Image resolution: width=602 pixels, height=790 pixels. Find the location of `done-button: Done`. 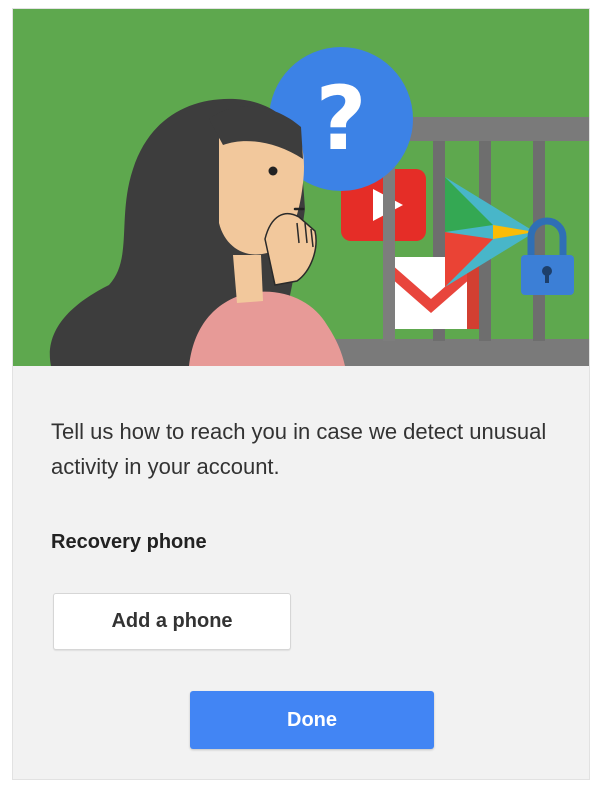

done-button: Done is located at coordinates (312, 720).